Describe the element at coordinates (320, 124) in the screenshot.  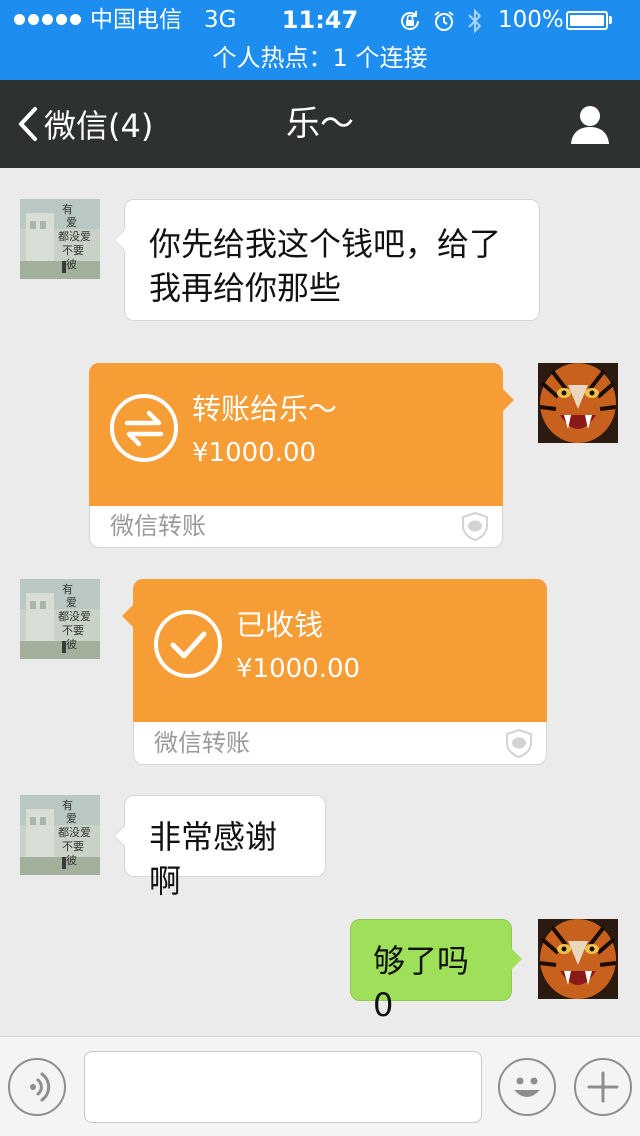
I see `nav-bar: 微信(4) 乐～` at that location.